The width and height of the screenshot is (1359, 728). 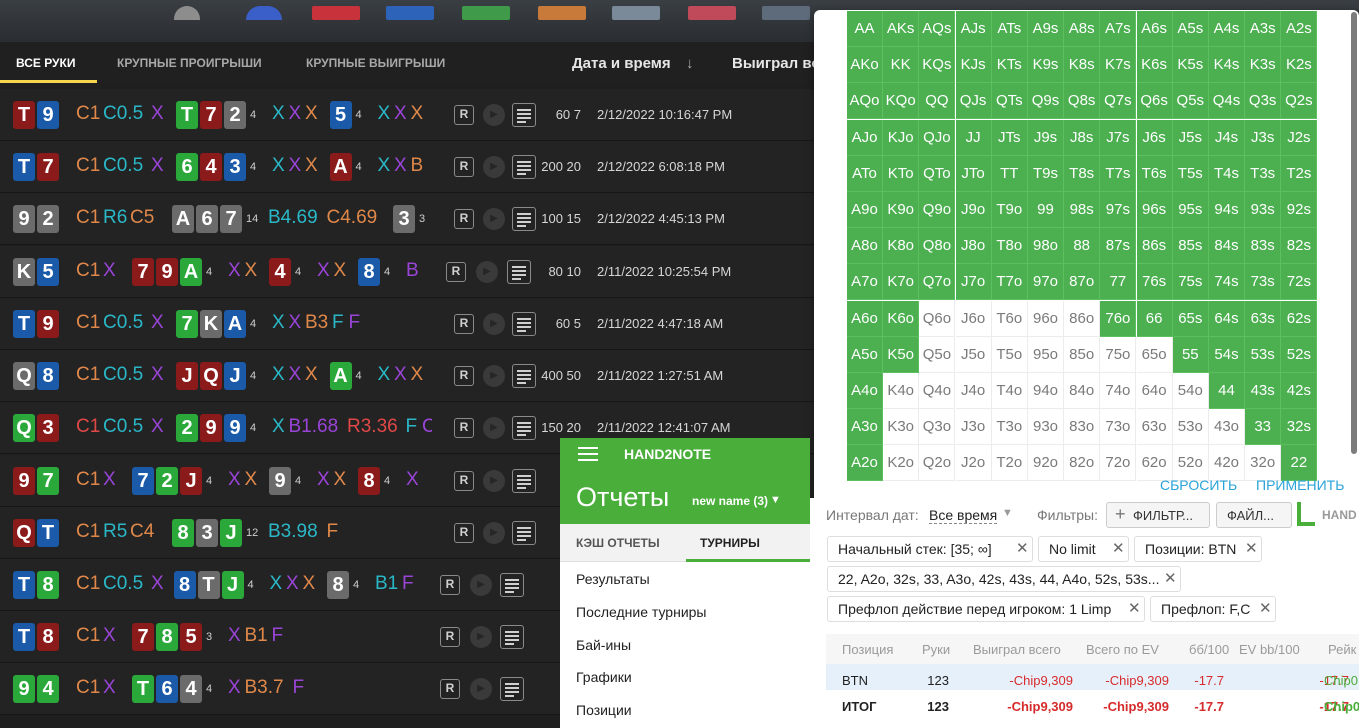 I want to click on range-cell: KK, so click(x=901, y=65).